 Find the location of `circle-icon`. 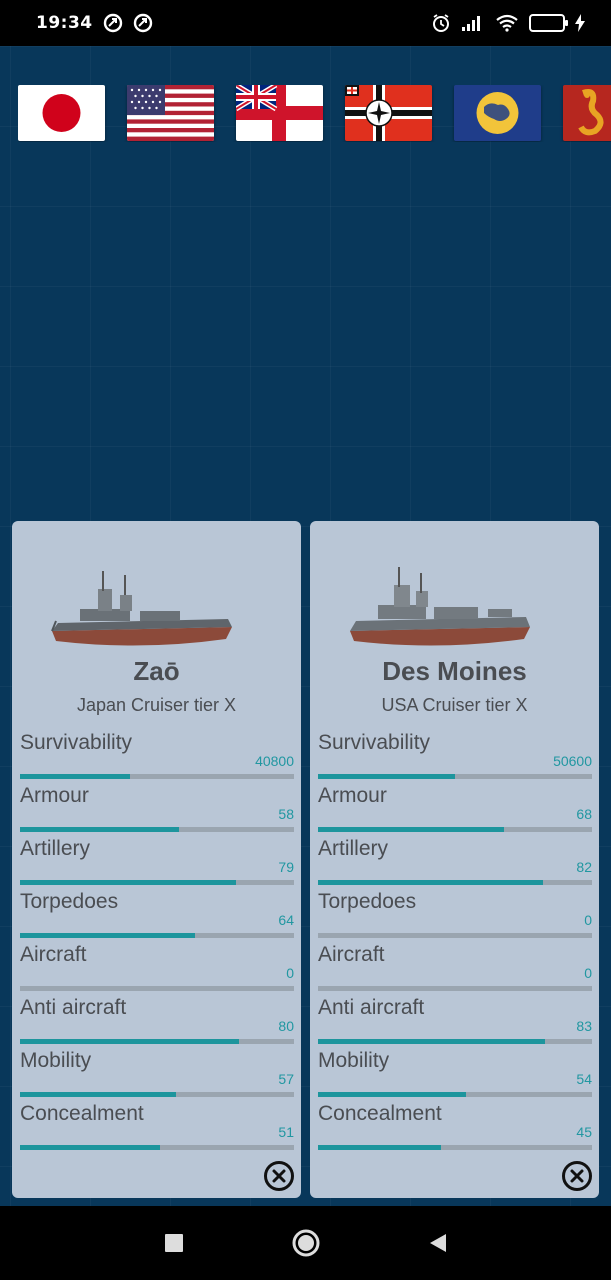

circle-icon is located at coordinates (305, 1243).